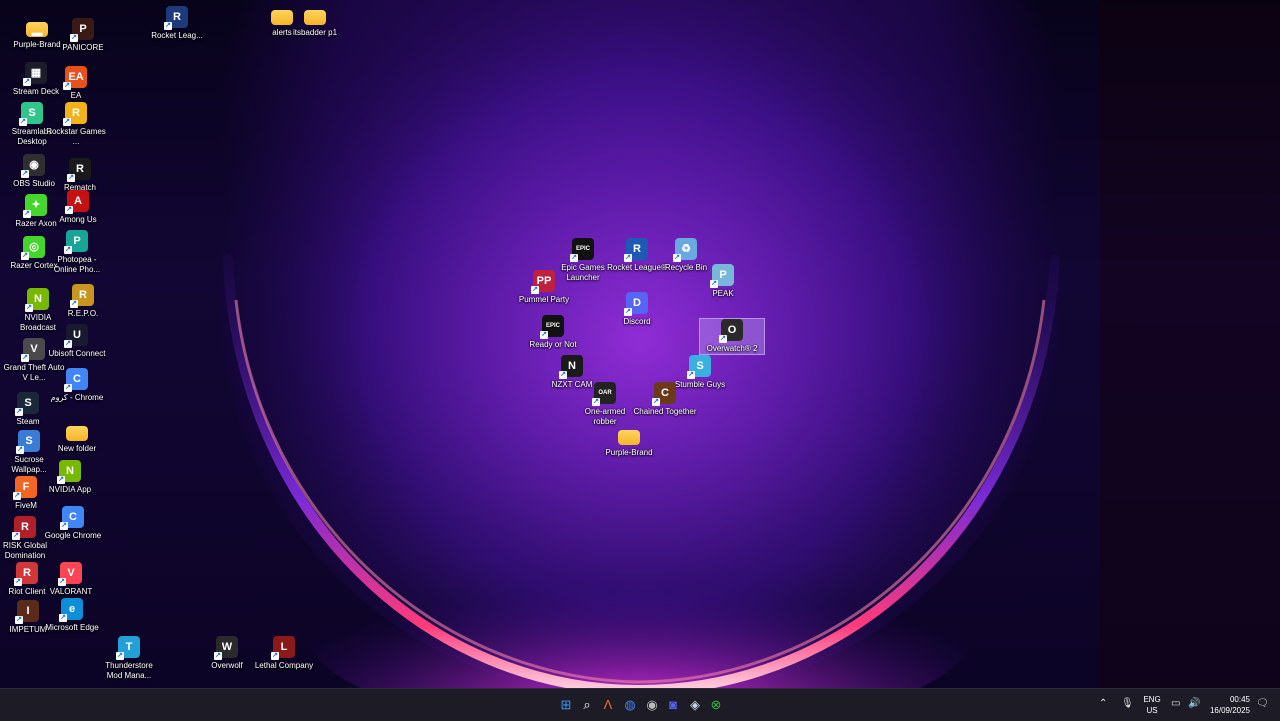 The height and width of the screenshot is (721, 1280). I want to click on clock-time: 00:45, so click(1239, 699).